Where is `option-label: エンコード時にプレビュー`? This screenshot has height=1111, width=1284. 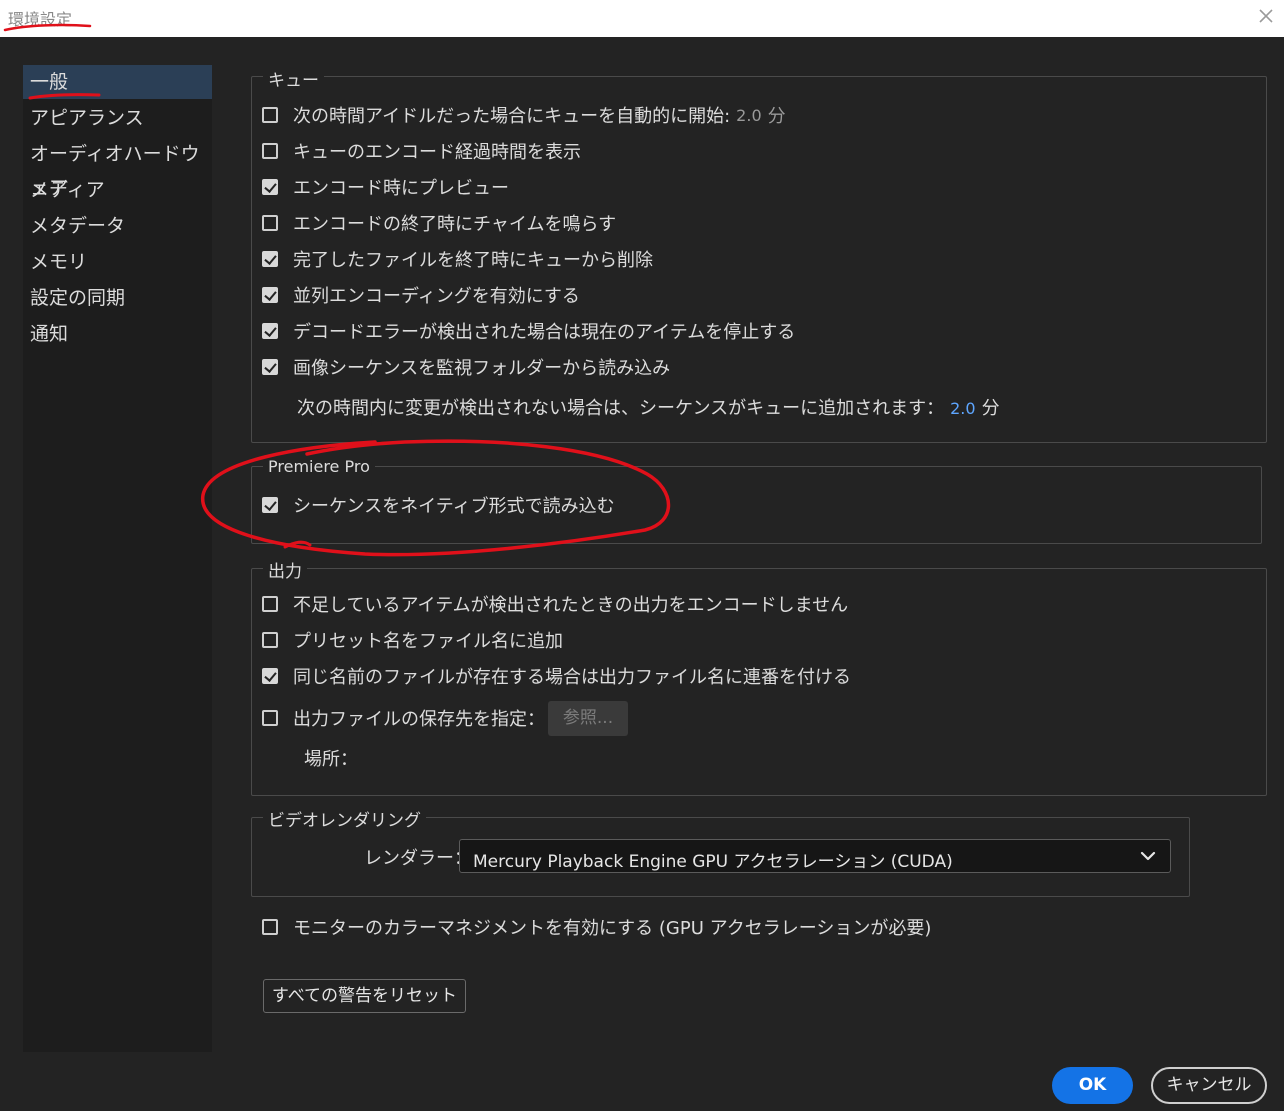 option-label: エンコード時にプレビュー is located at coordinates (401, 188).